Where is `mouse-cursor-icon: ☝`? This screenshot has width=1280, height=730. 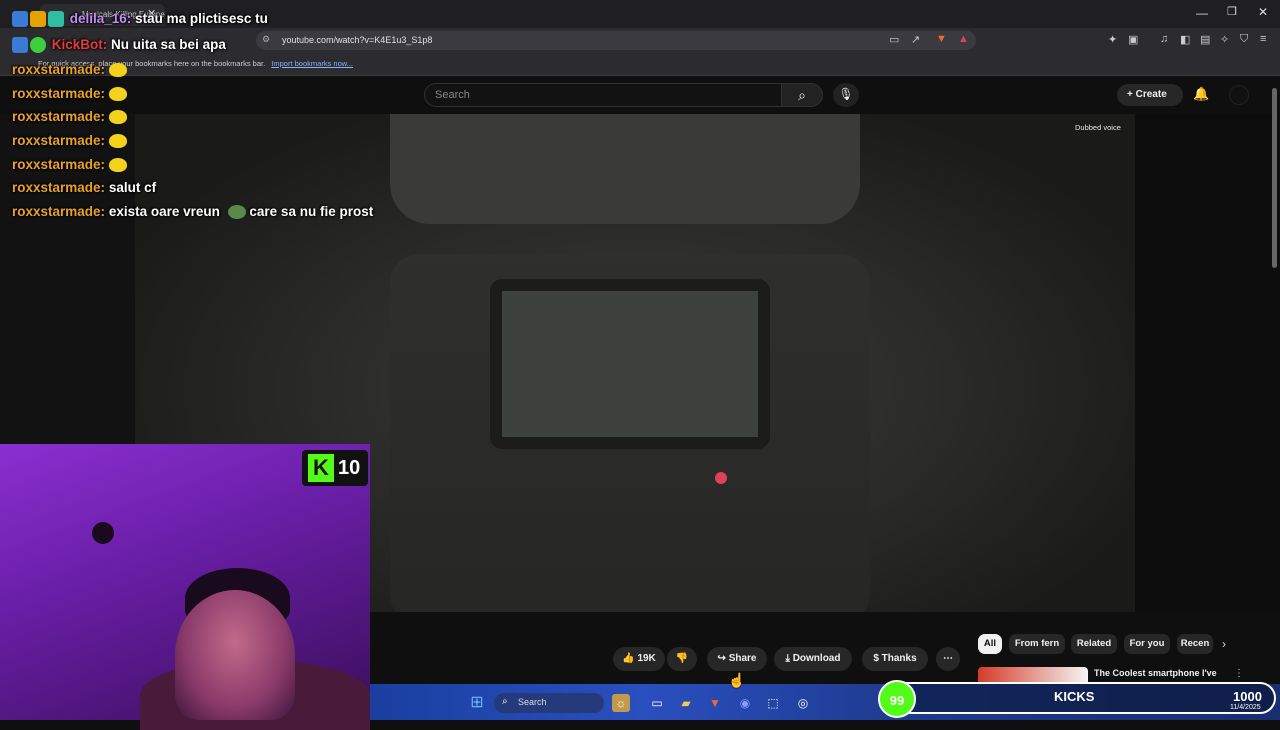
mouse-cursor-icon: ☝ is located at coordinates (737, 680).